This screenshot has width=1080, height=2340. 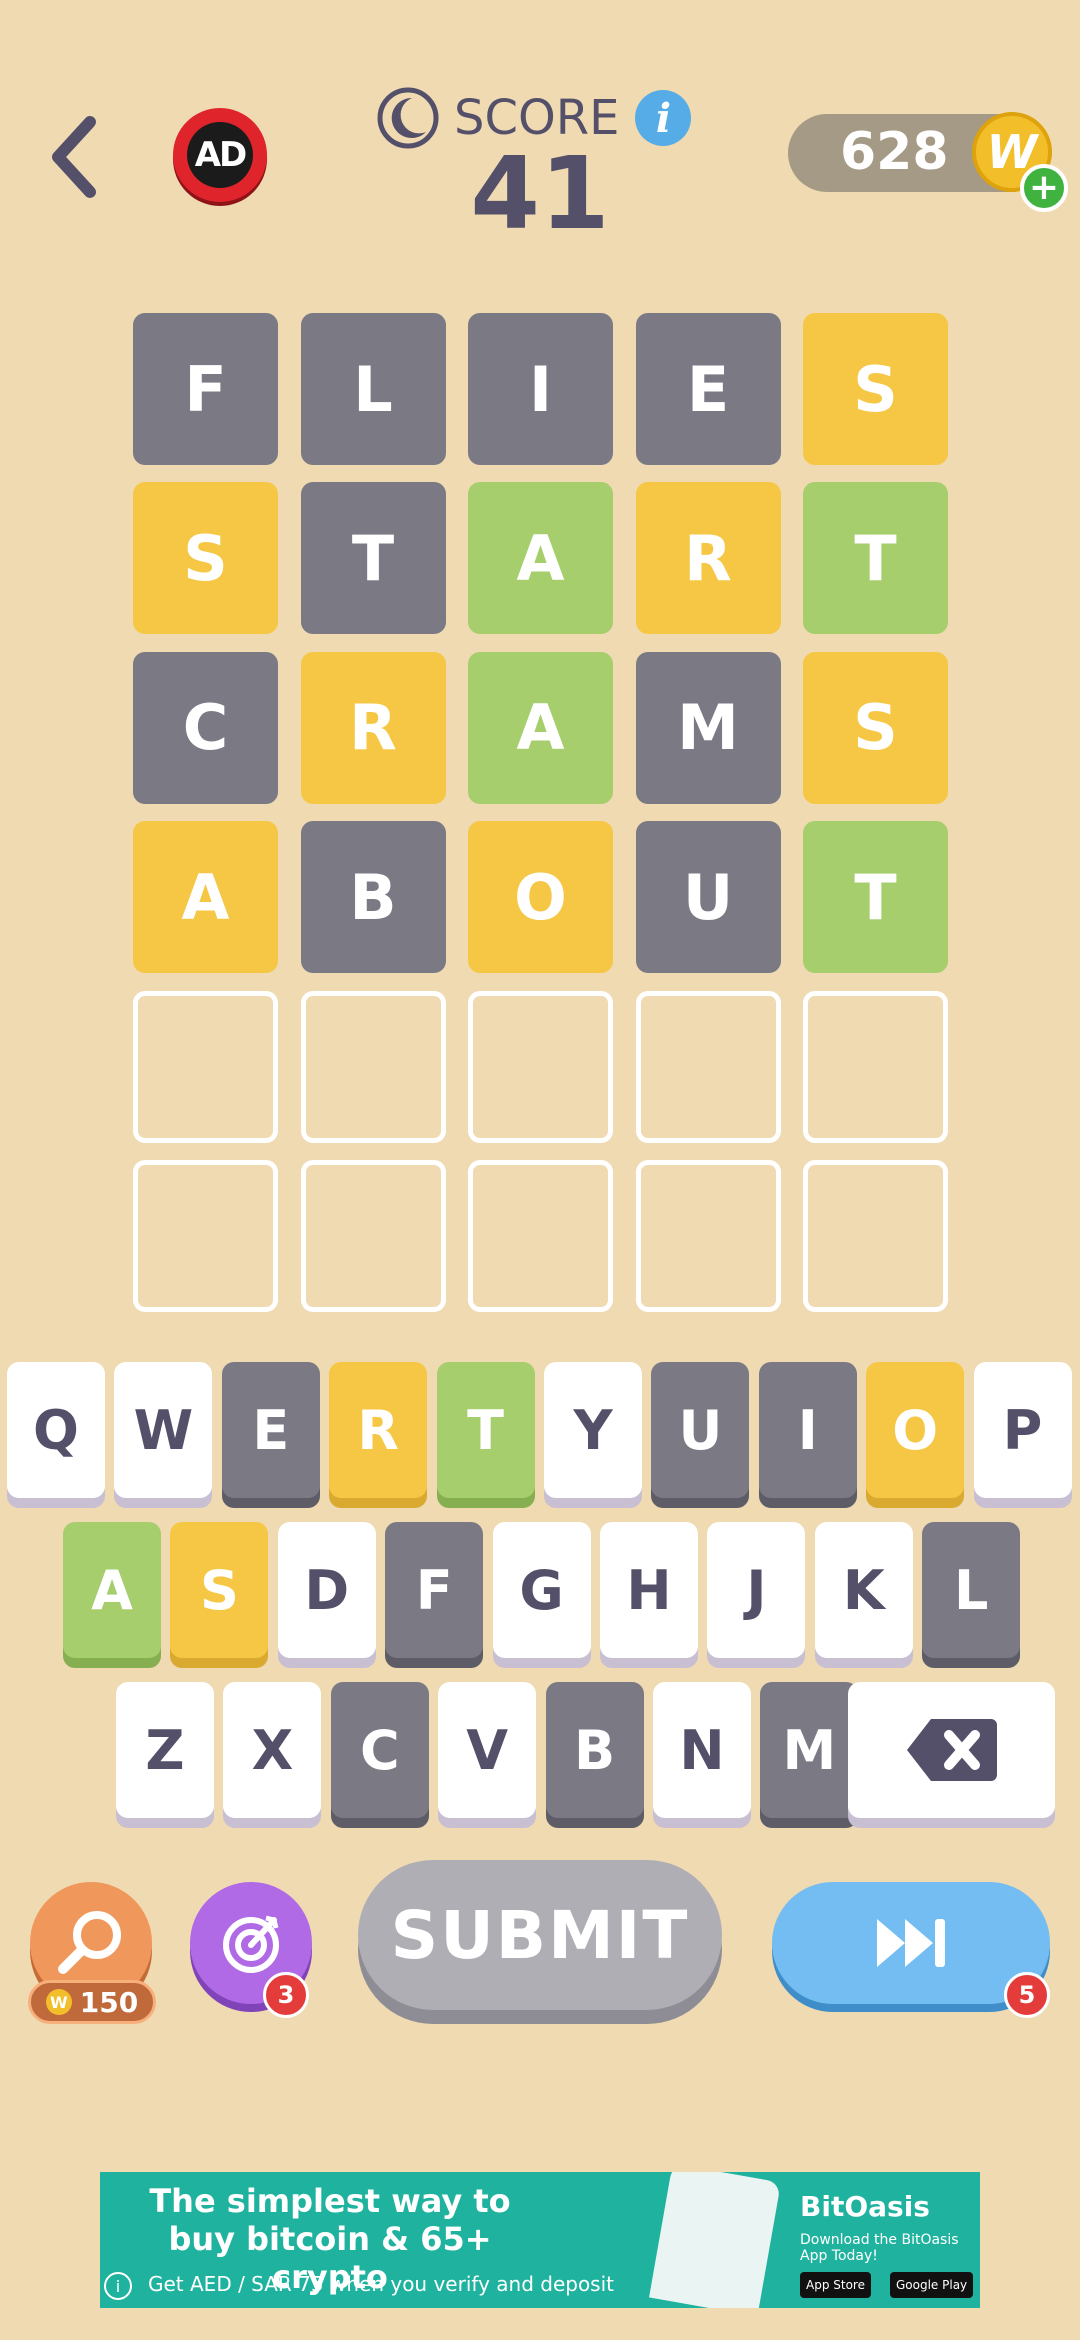 I want to click on key-m: M, so click(x=809, y=1750).